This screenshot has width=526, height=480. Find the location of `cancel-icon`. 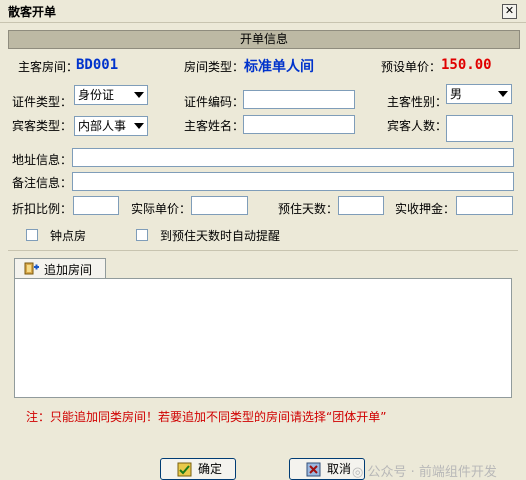

cancel-icon is located at coordinates (313, 469).